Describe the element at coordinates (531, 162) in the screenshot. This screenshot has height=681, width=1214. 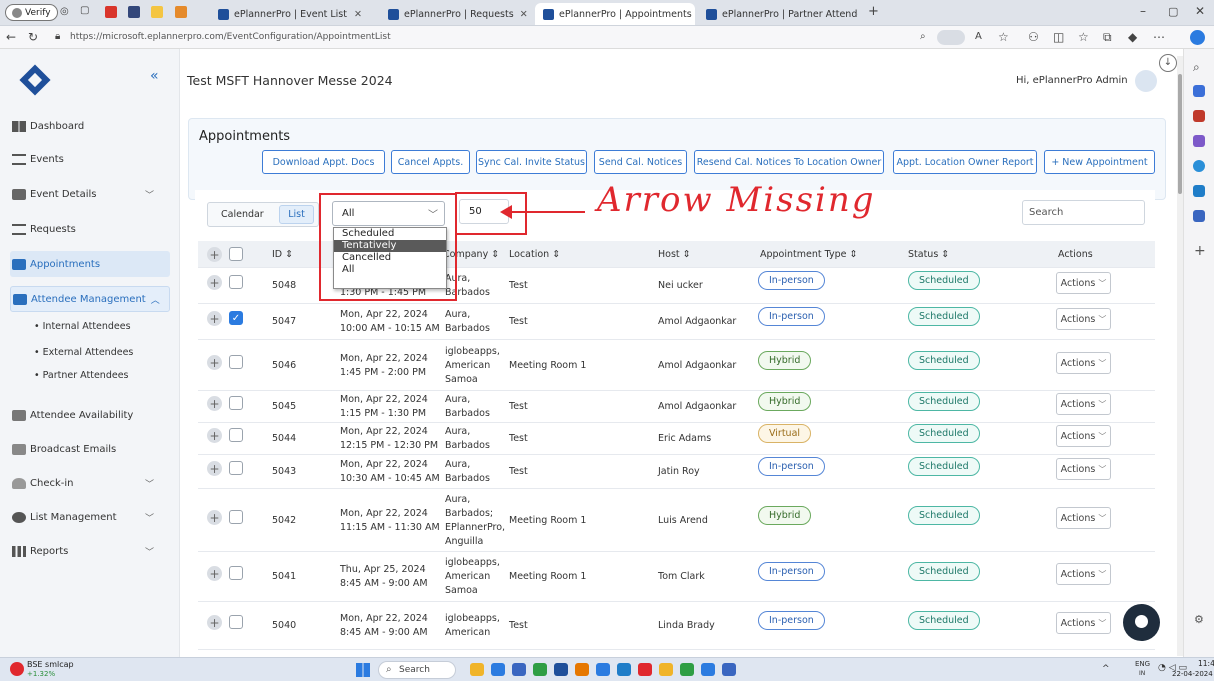
I see `sync-cal-invite-status-button: Sync Cal. Invite Status` at that location.